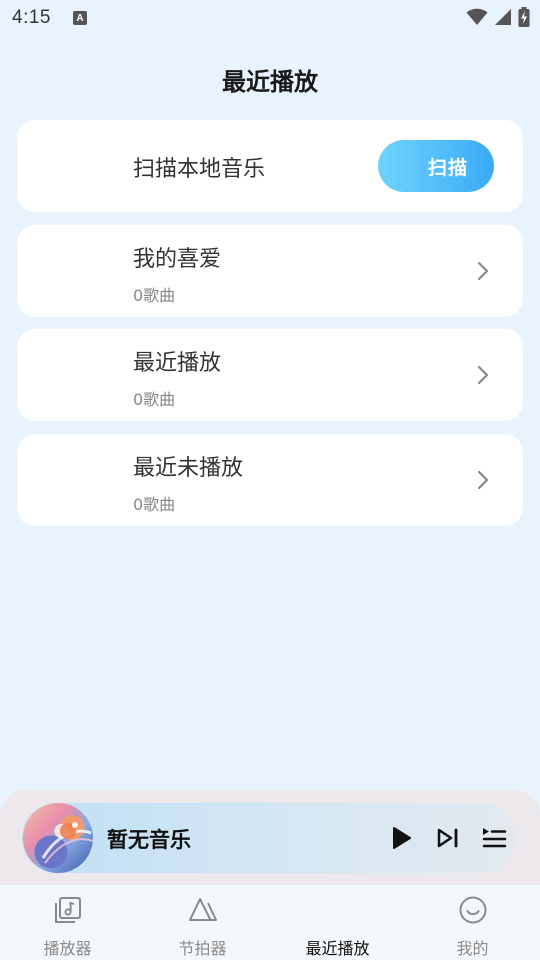 Image resolution: width=540 pixels, height=960 pixels. What do you see at coordinates (270, 18) in the screenshot?
I see `status-bar: 4:15 A` at bounding box center [270, 18].